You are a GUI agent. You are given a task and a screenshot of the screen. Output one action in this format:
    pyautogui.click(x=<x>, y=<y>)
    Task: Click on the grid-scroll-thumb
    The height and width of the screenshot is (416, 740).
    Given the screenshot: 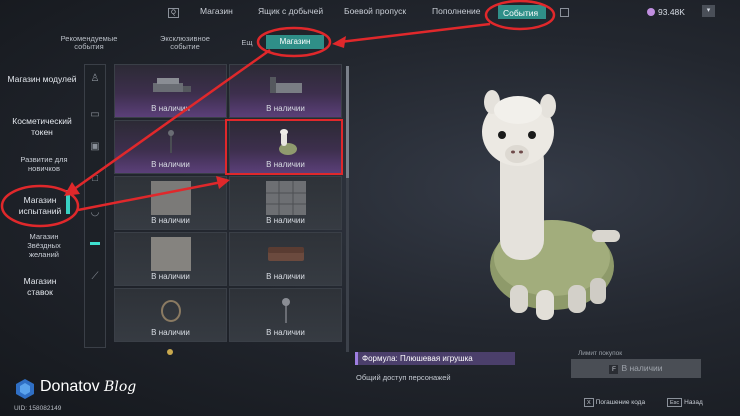 What is the action you would take?
    pyautogui.click(x=347, y=122)
    